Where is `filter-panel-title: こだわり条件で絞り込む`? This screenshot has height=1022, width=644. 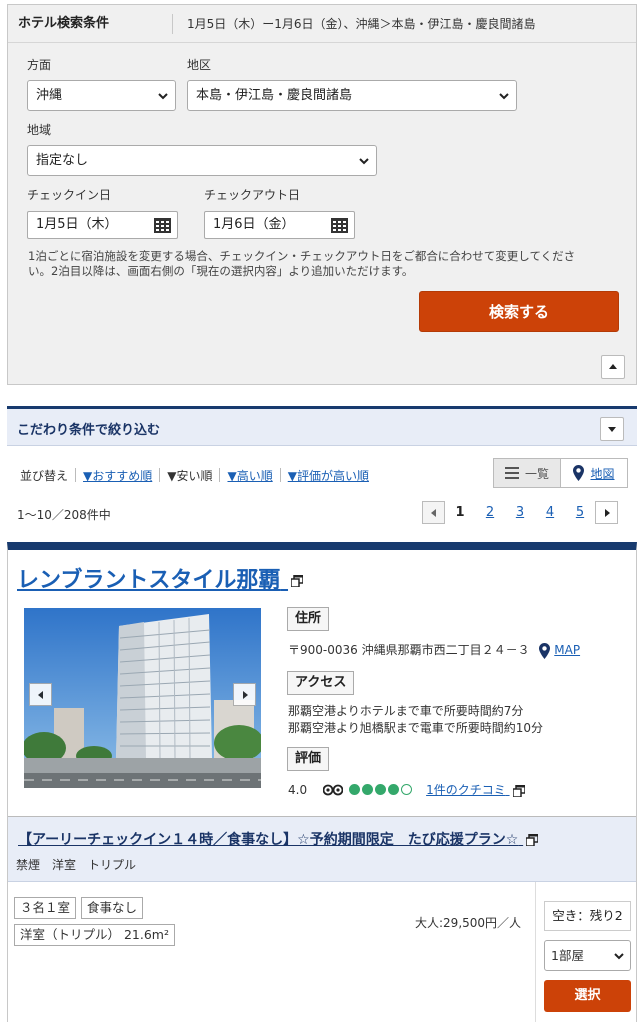
filter-panel-title: こだわり条件で絞り込む is located at coordinates (89, 430).